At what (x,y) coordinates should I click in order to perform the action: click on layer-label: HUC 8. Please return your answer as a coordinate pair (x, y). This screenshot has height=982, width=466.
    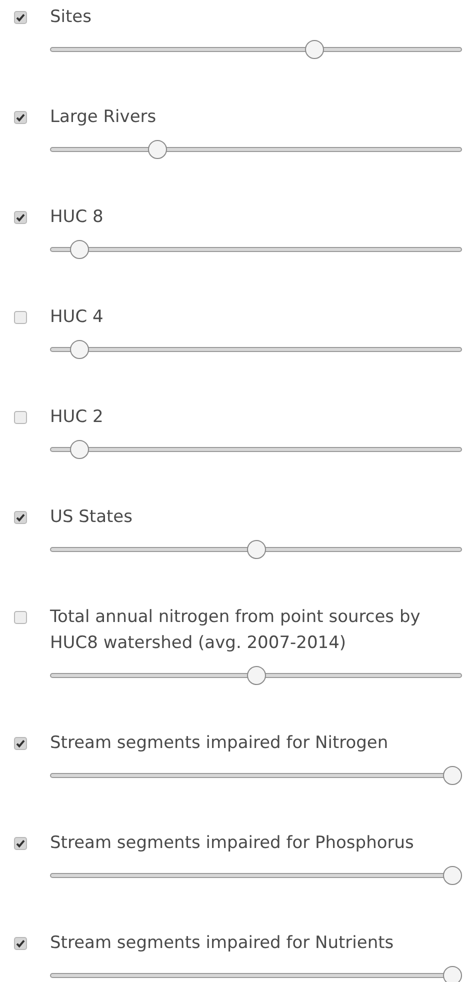
    Looking at the image, I should click on (77, 217).